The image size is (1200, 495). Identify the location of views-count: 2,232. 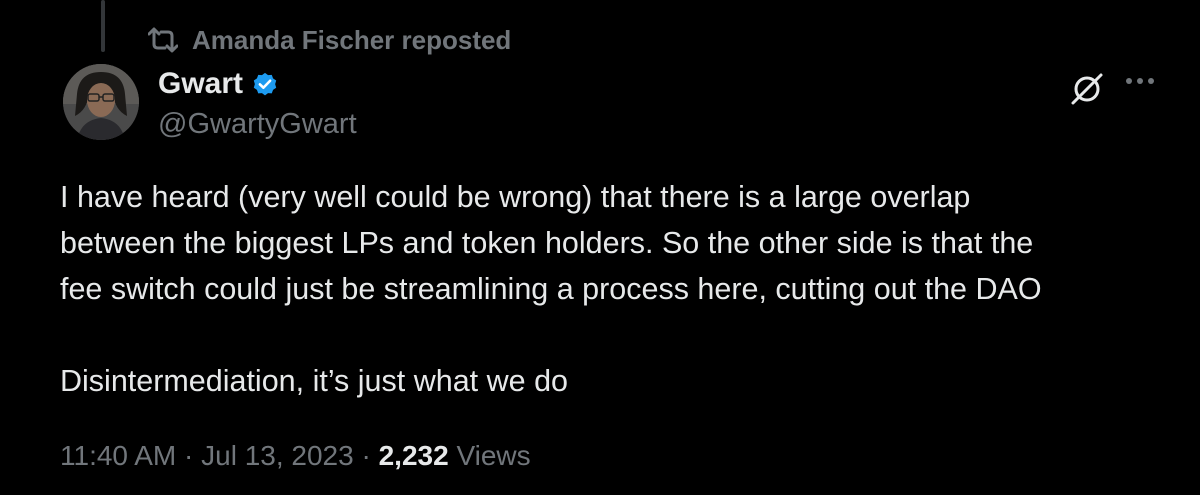
(413, 455).